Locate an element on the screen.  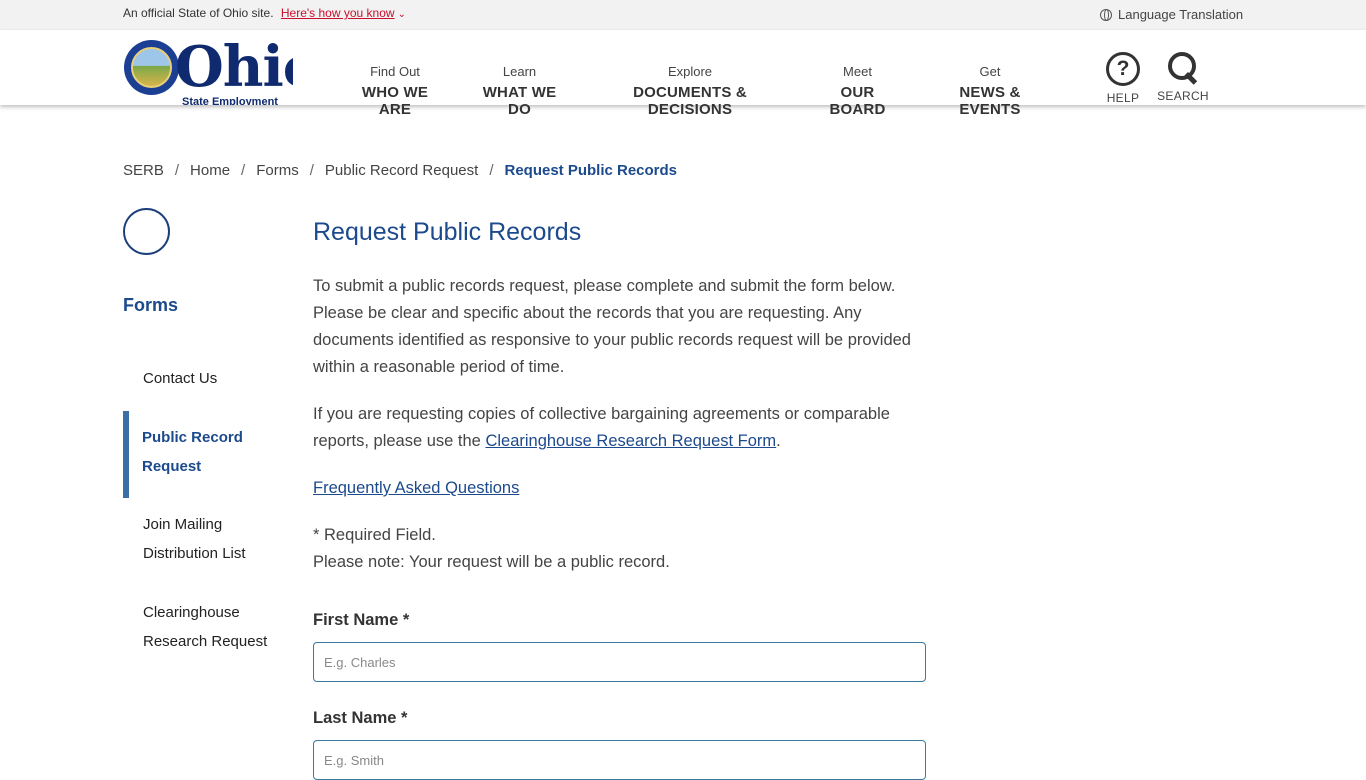
required-note: * Required Field. is located at coordinates (374, 535).